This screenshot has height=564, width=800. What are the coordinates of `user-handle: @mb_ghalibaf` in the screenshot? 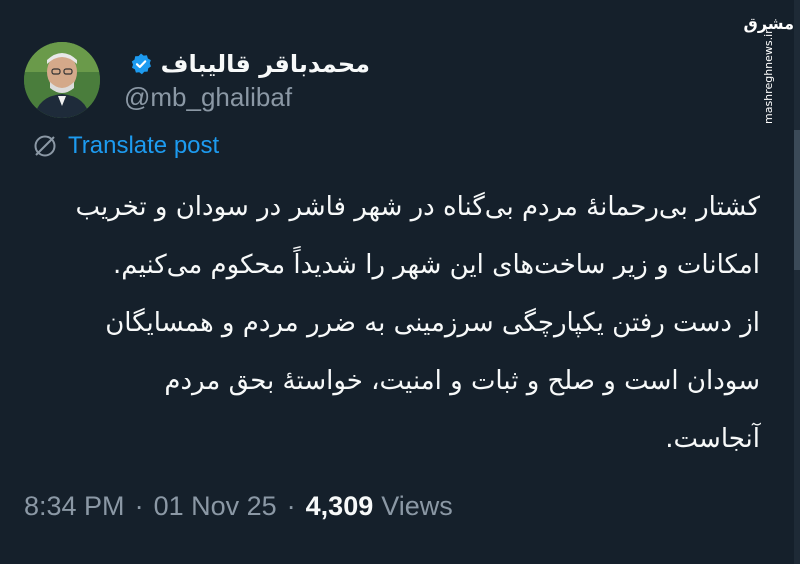 It's located at (208, 97).